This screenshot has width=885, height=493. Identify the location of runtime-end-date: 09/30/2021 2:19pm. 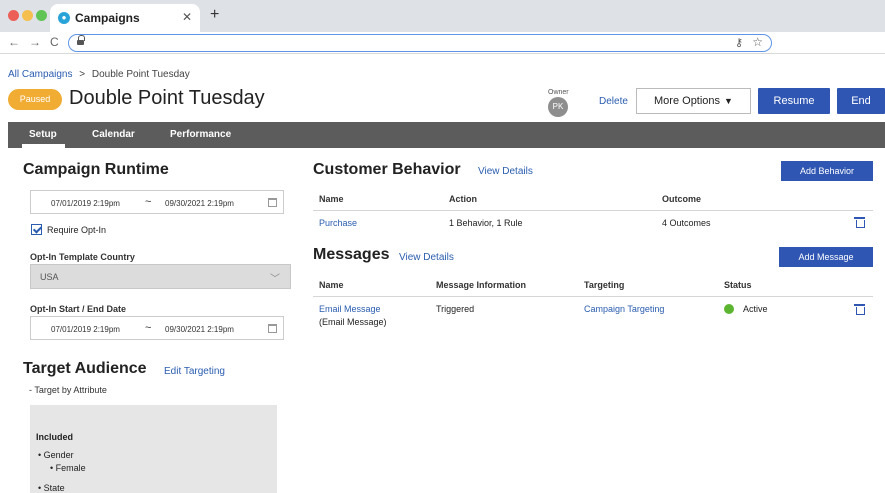
(199, 203).